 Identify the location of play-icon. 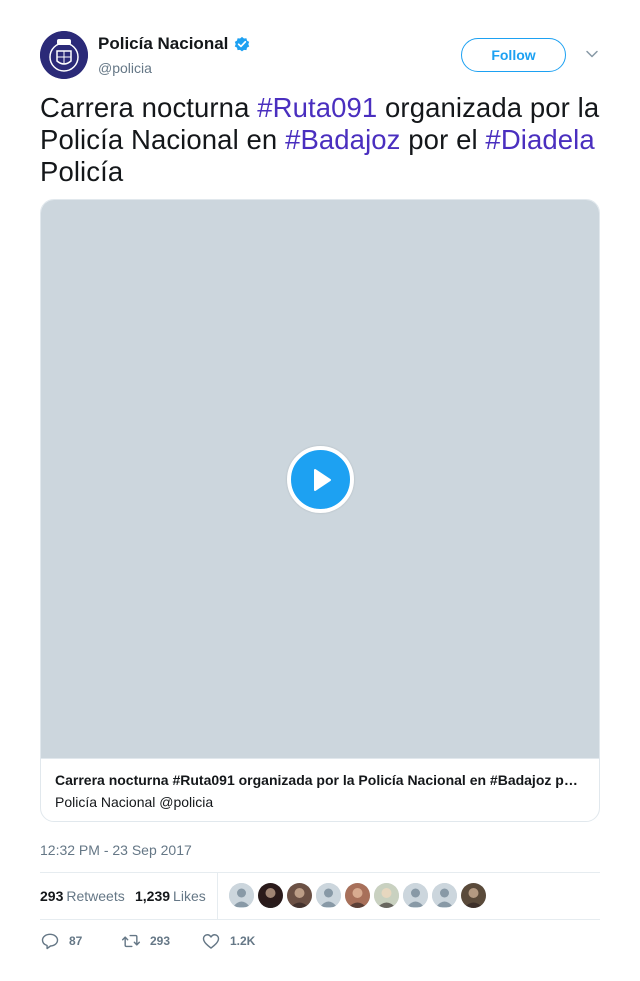
(322, 479).